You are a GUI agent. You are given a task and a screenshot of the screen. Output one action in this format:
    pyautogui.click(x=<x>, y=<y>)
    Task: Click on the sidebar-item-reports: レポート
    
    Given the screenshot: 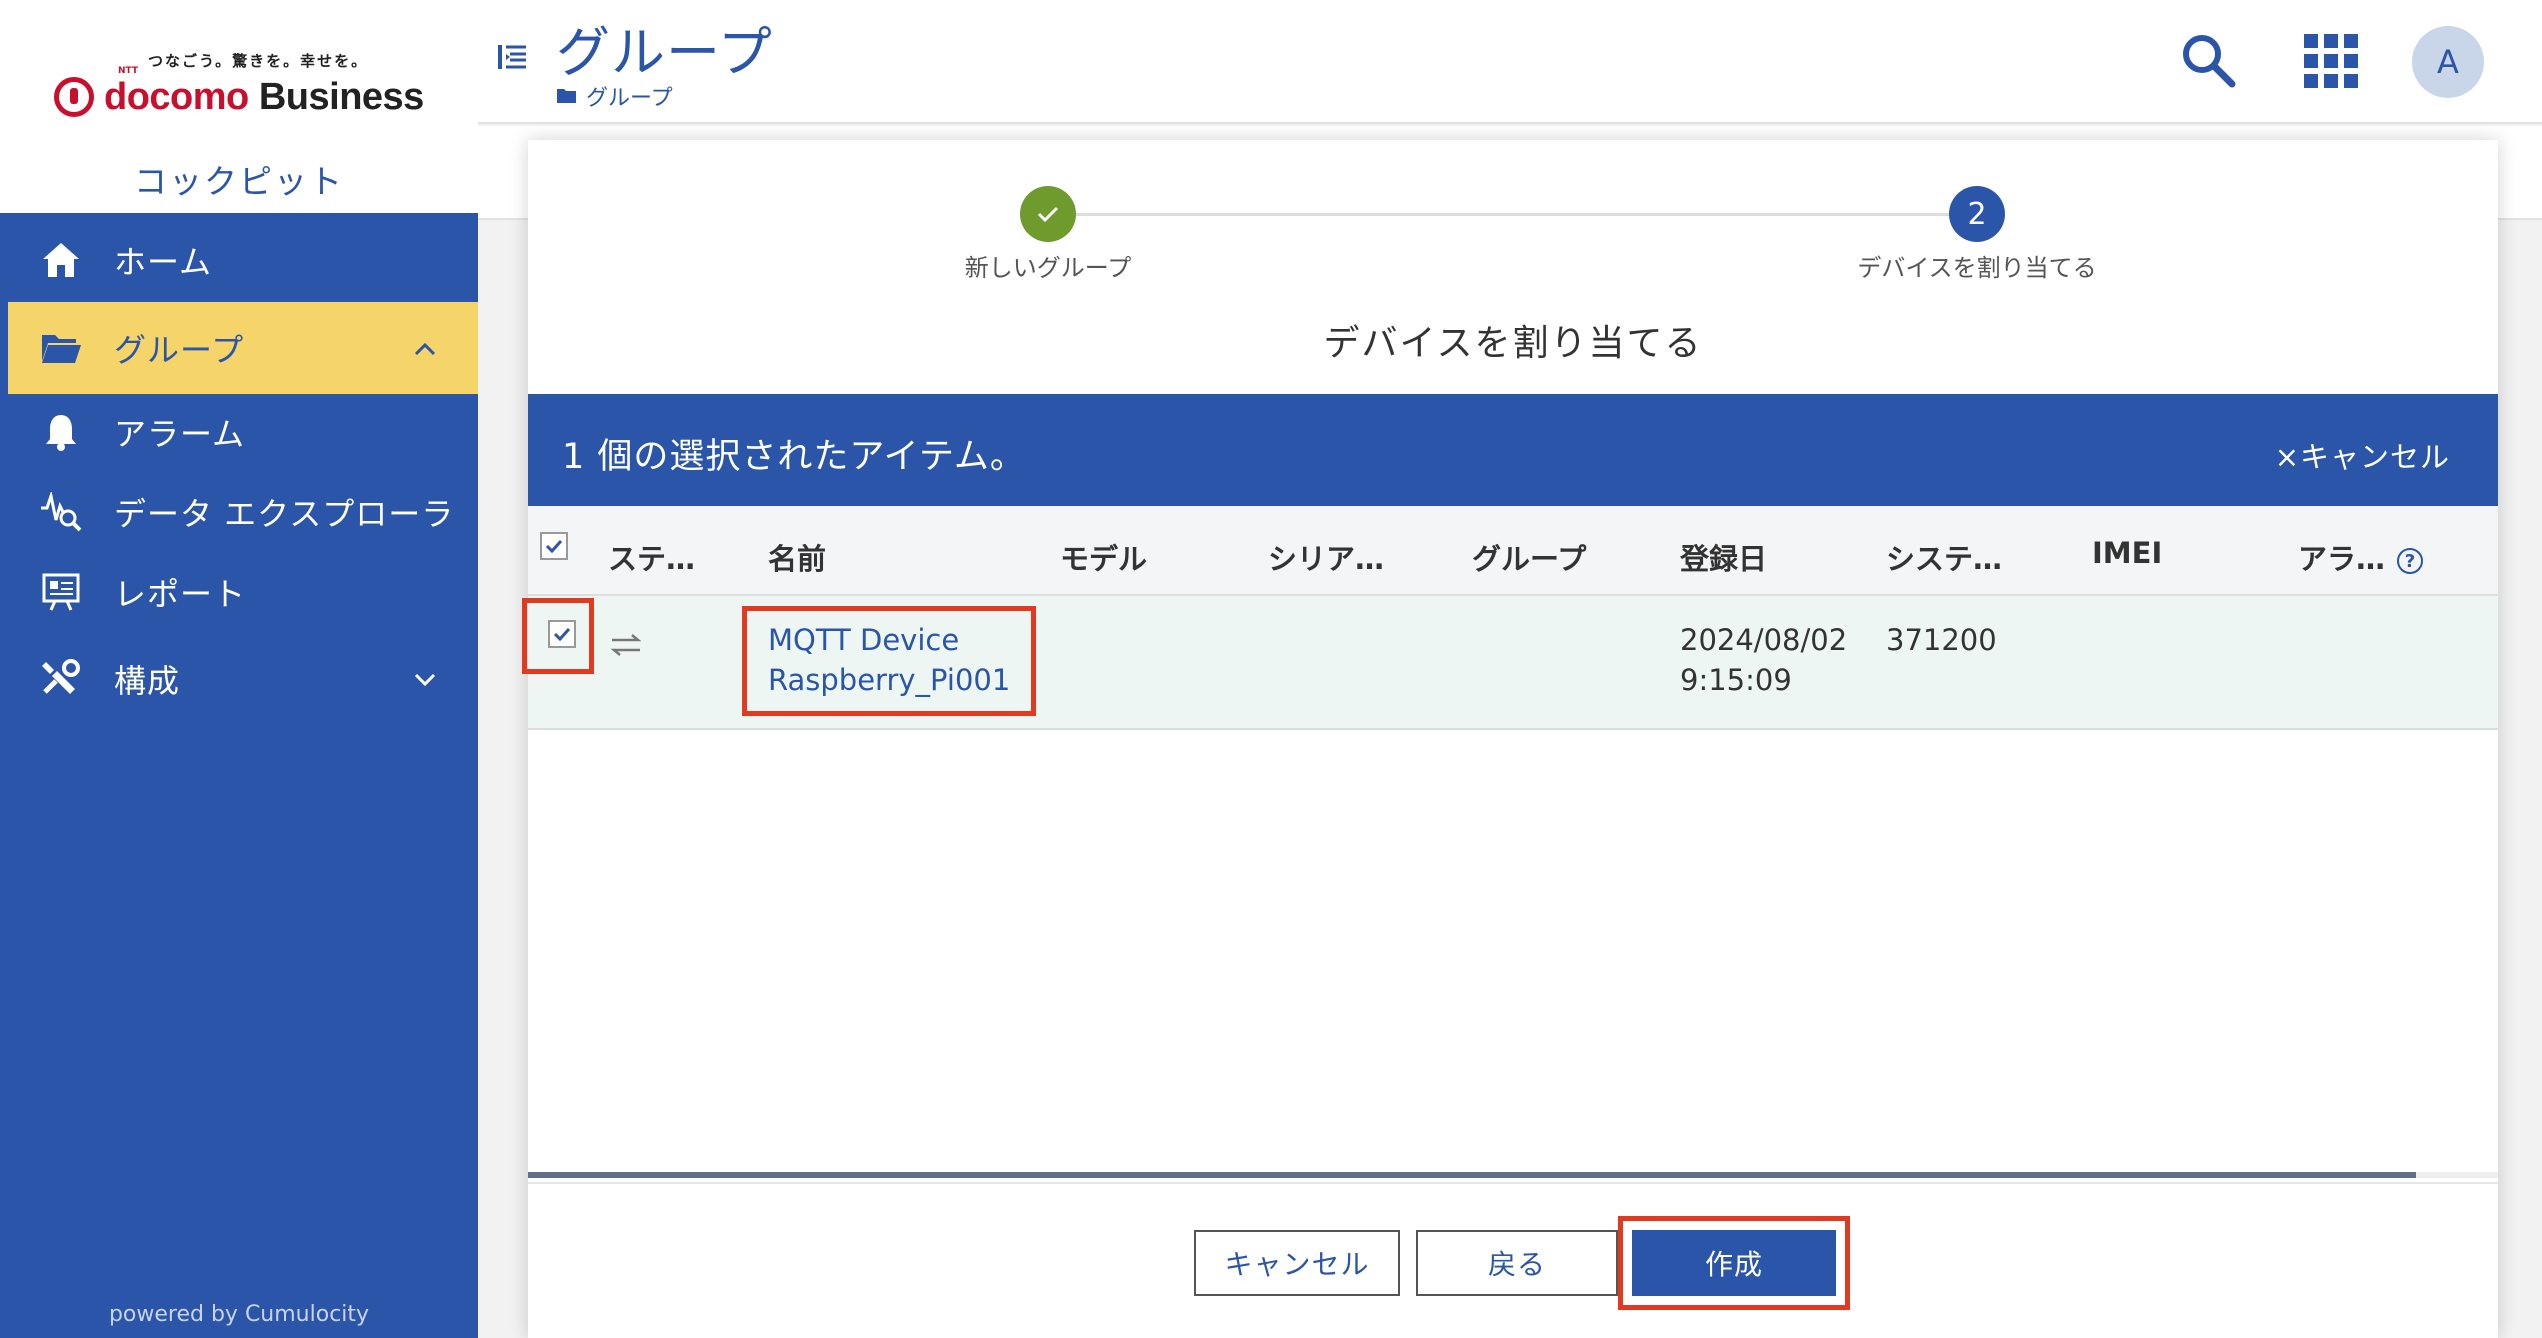 What is the action you would take?
    pyautogui.click(x=239, y=592)
    